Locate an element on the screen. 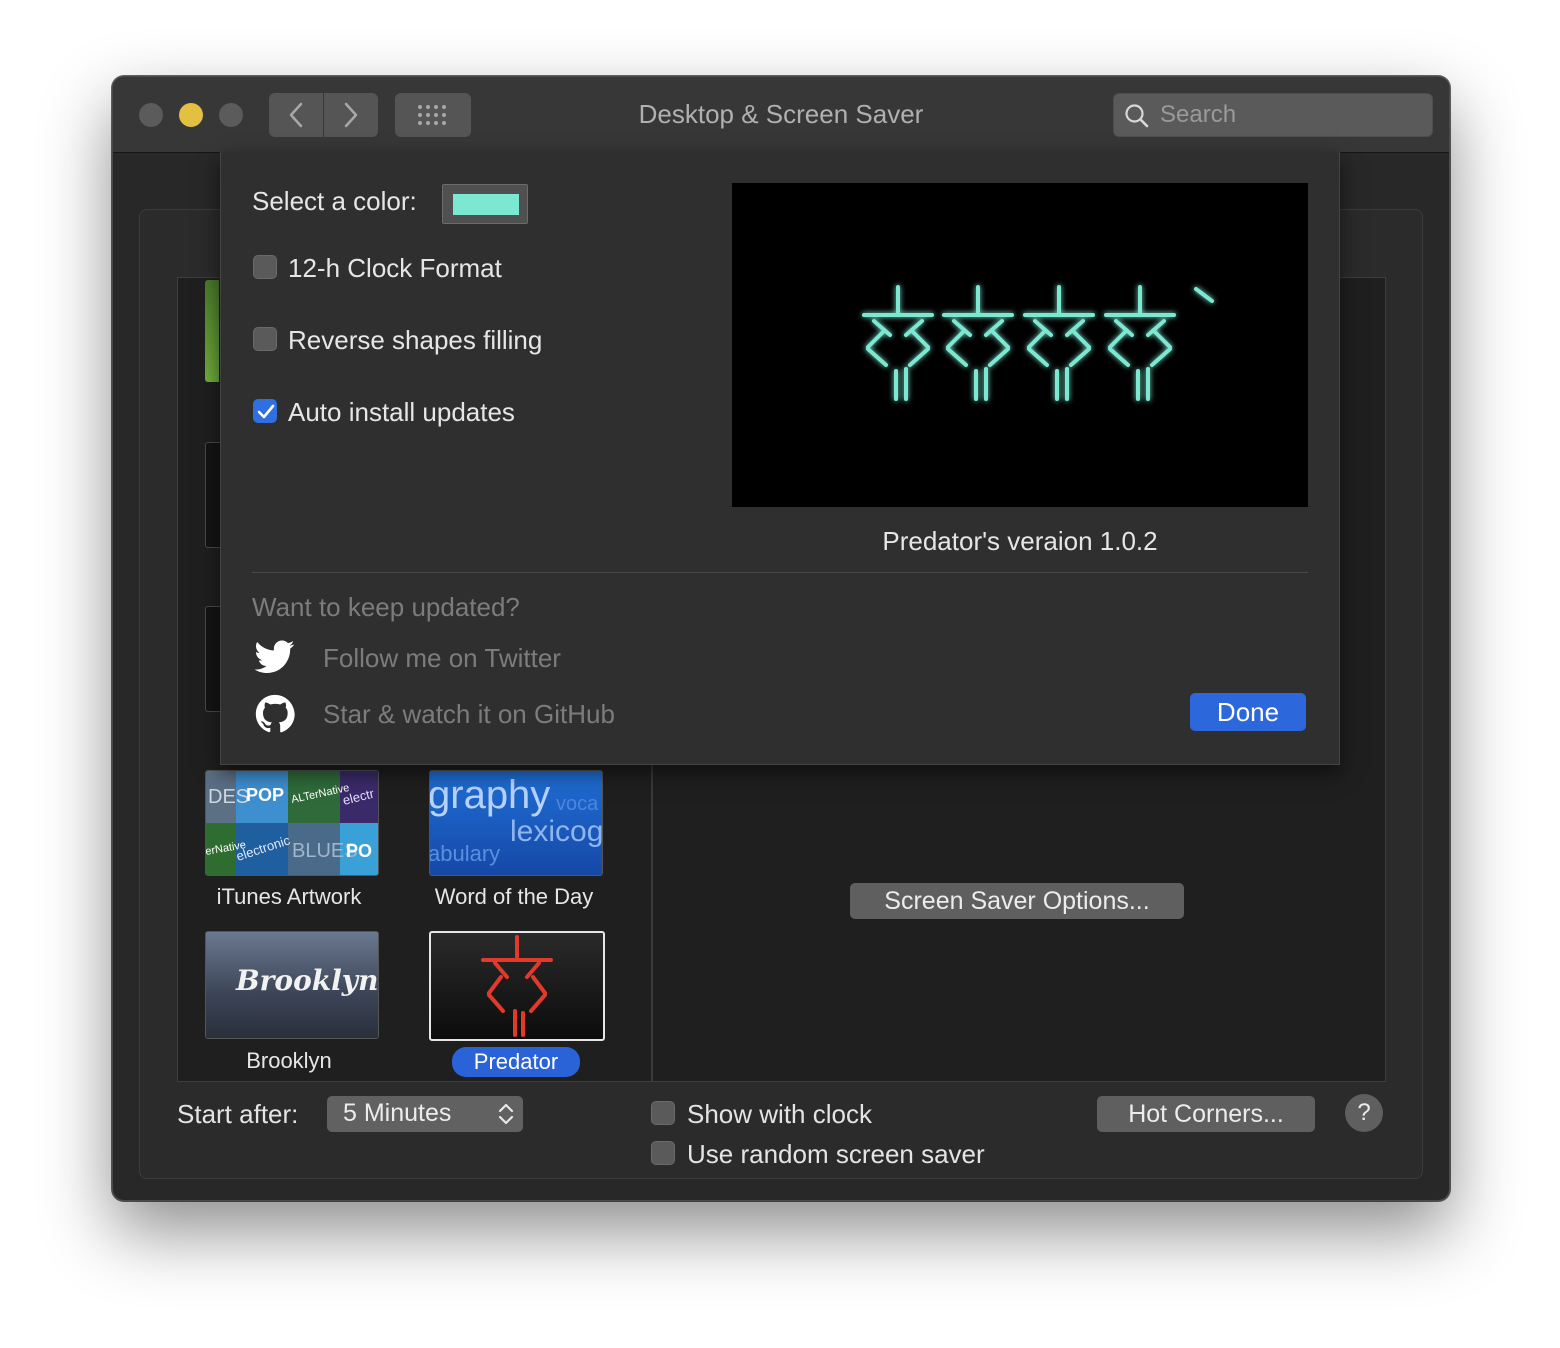 The image size is (1560, 1348). version-label: Predator's veraion 1.0.2 is located at coordinates (1020, 541).